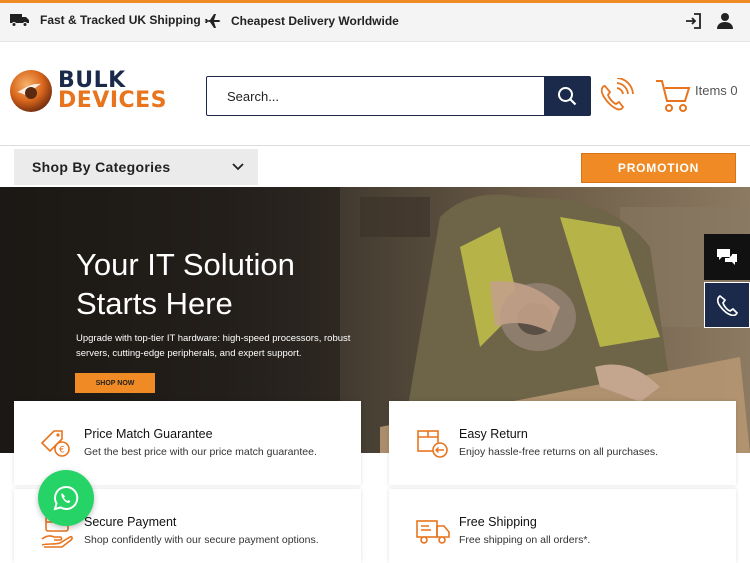  Describe the element at coordinates (498, 522) in the screenshot. I see `feature-title: Free Shipping` at that location.